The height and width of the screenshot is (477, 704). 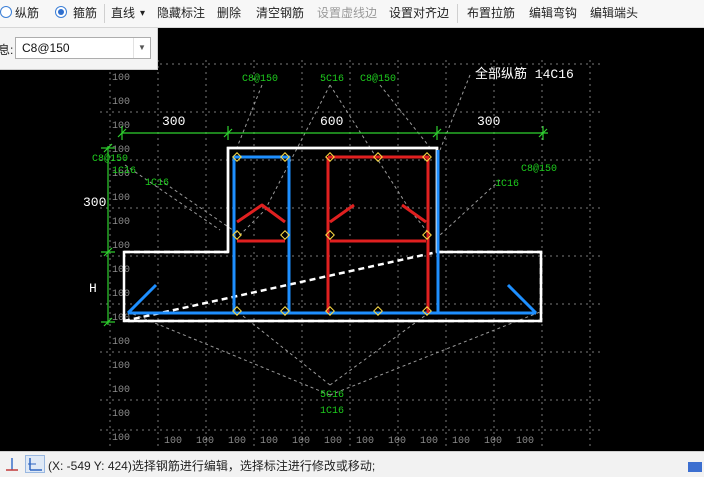 What do you see at coordinates (35, 464) in the screenshot?
I see `snap-icon` at bounding box center [35, 464].